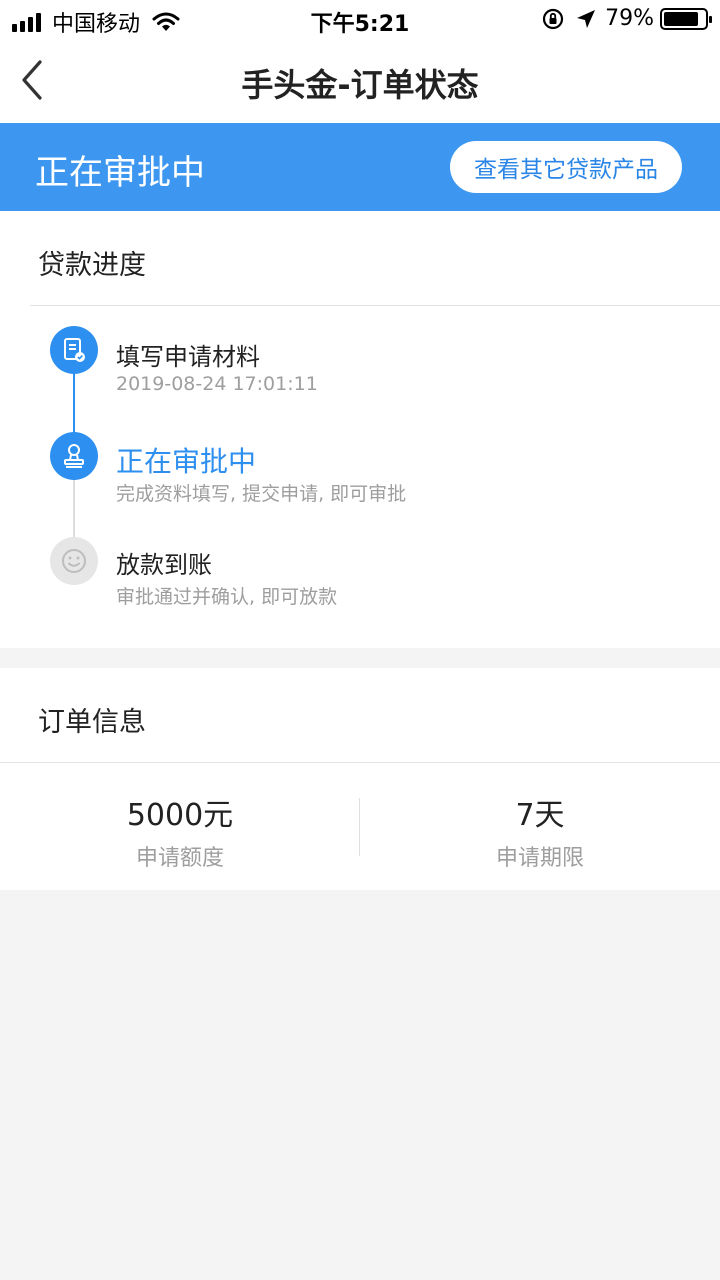 The width and height of the screenshot is (720, 1280). I want to click on amount-value: 5000元, so click(180, 815).